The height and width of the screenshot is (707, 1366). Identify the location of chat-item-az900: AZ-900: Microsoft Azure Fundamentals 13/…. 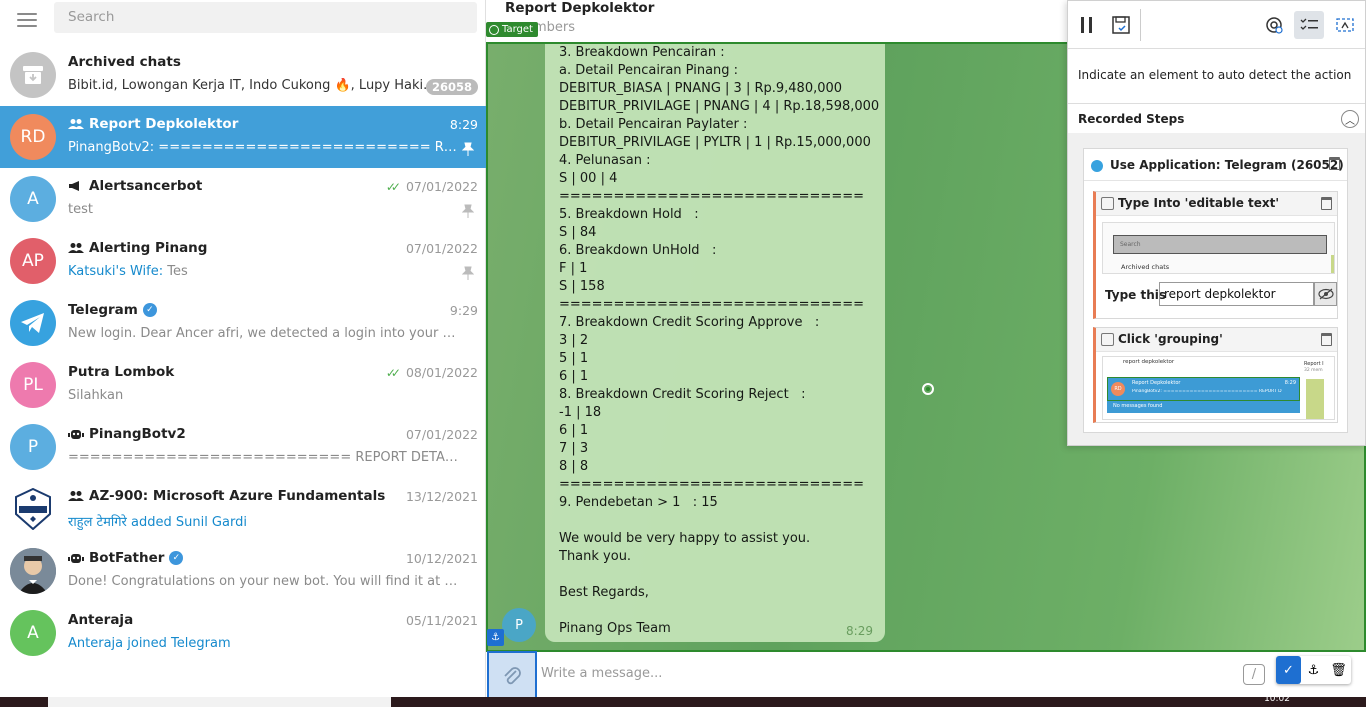
(243, 509).